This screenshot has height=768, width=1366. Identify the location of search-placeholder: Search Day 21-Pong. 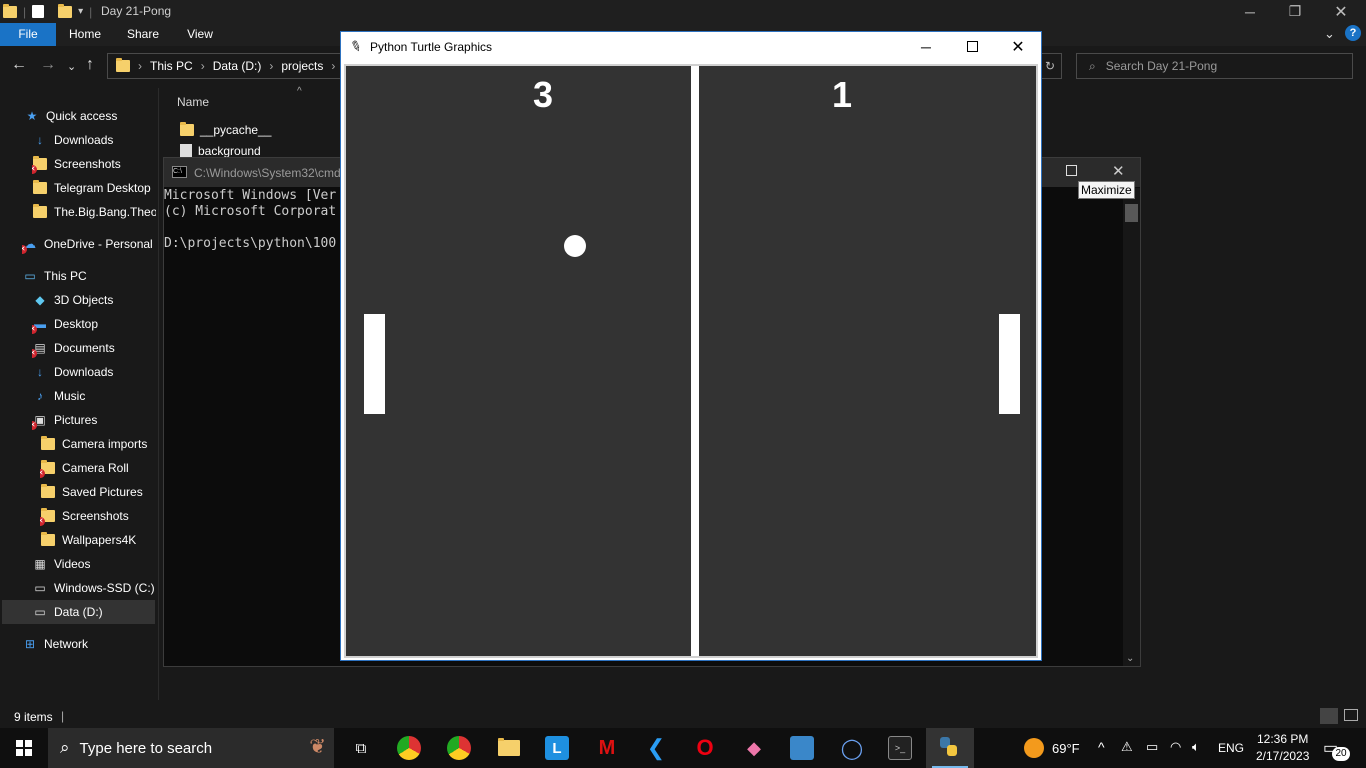
(1161, 66).